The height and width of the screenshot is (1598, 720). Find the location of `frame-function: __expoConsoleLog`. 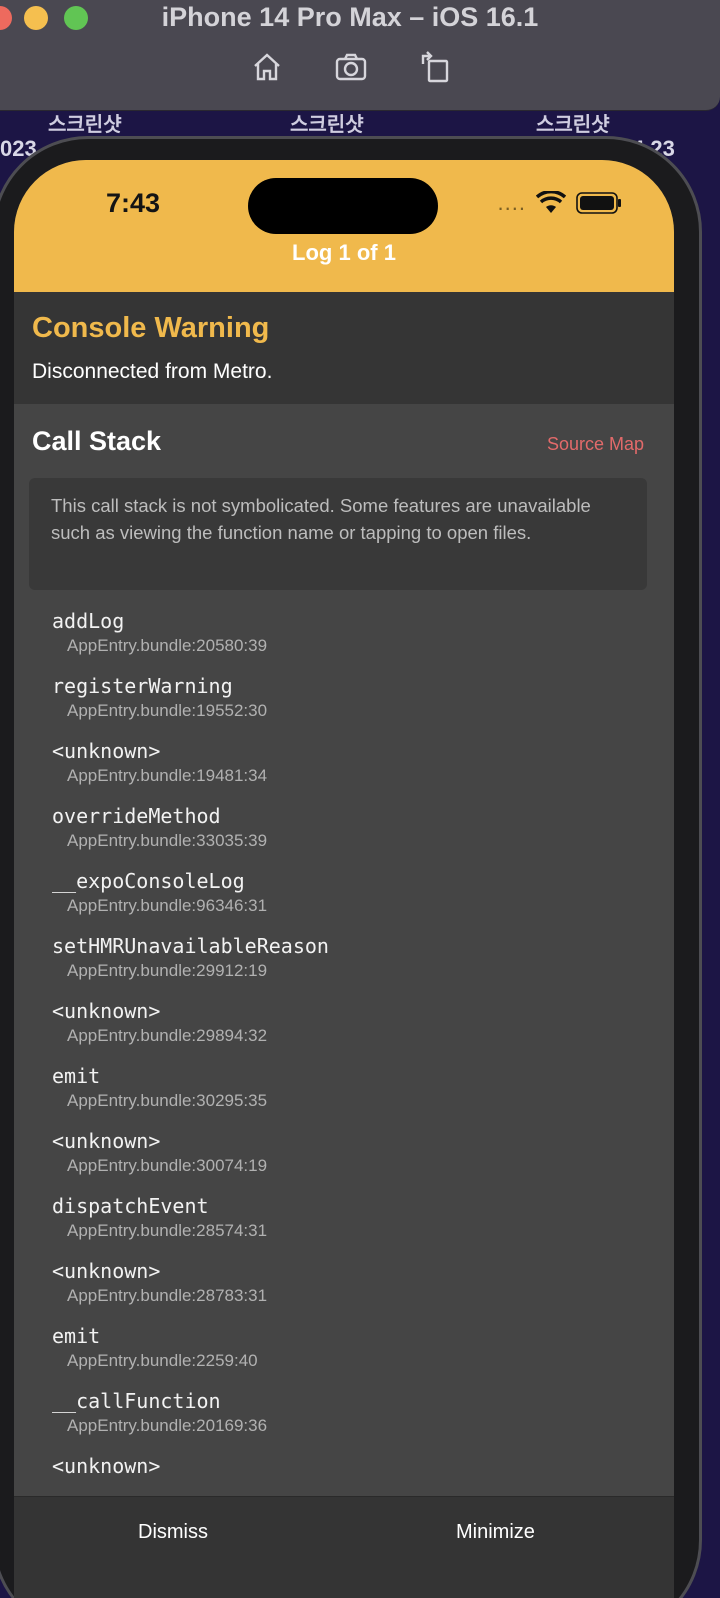

frame-function: __expoConsoleLog is located at coordinates (148, 881).